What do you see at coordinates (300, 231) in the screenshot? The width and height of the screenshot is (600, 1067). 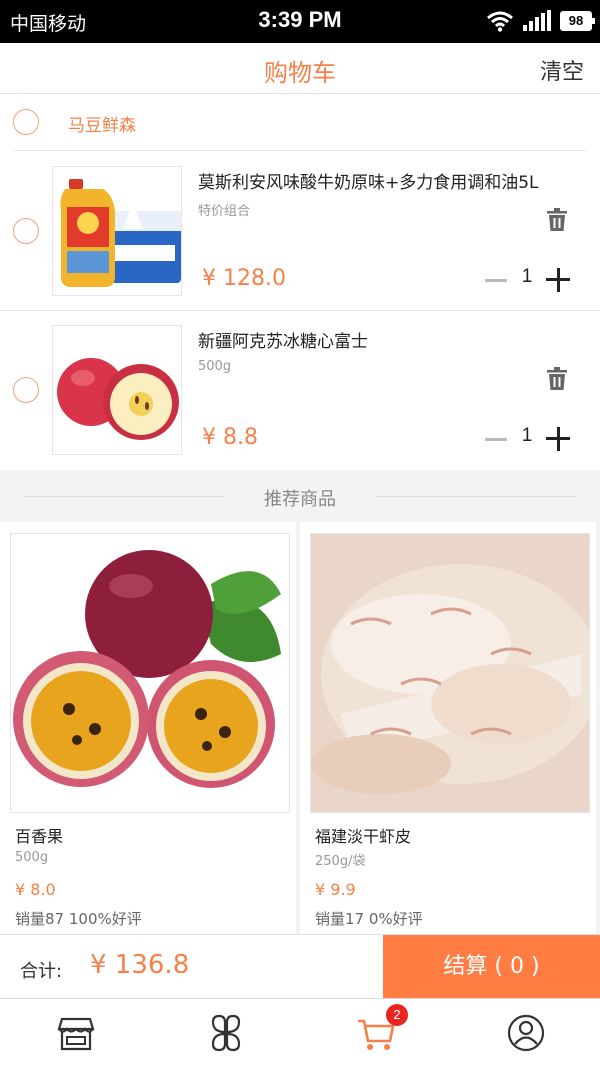 I see `cart-item: 莫斯利安风味酸牛奶原味+多力食用调和油5L 特价组合 ¥ 128.0 1` at bounding box center [300, 231].